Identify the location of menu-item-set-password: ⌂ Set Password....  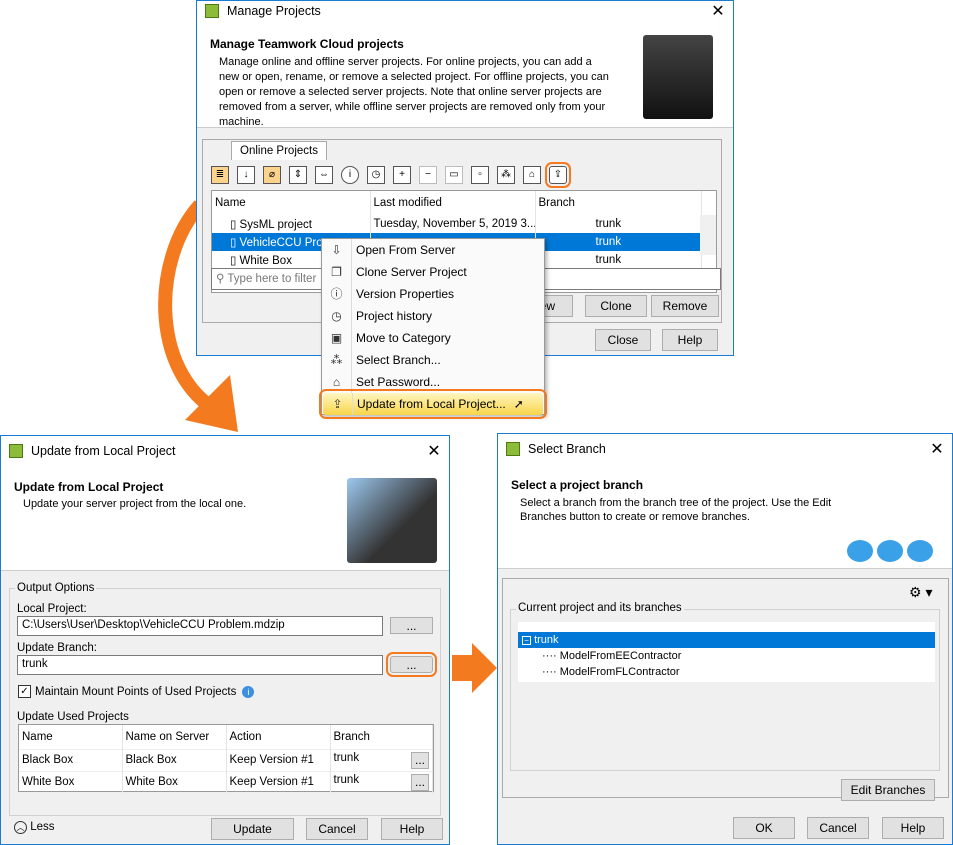
(433, 382).